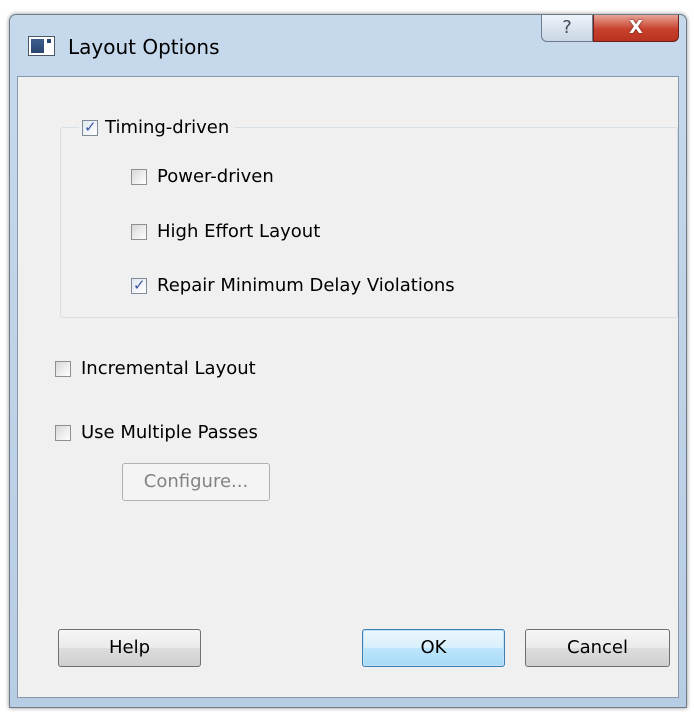 The image size is (694, 715). I want to click on help-button: Help, so click(129, 648).